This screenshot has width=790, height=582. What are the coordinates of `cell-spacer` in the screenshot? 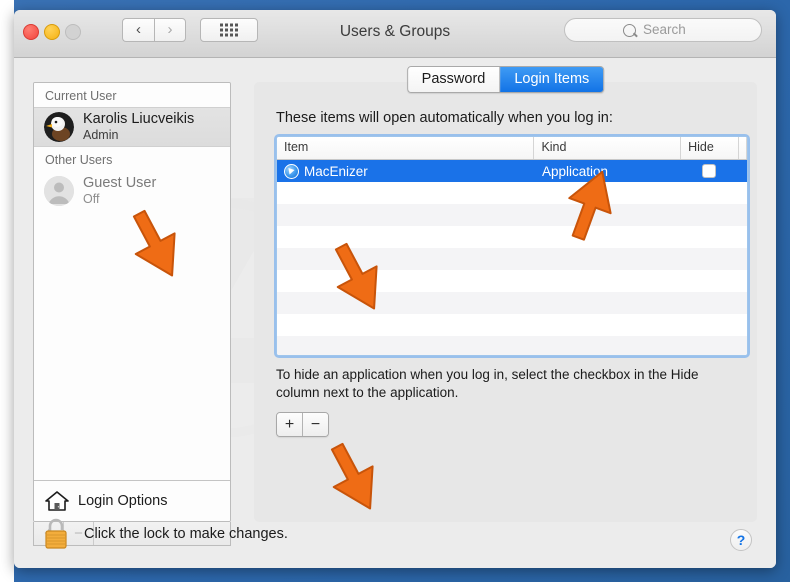 It's located at (743, 171).